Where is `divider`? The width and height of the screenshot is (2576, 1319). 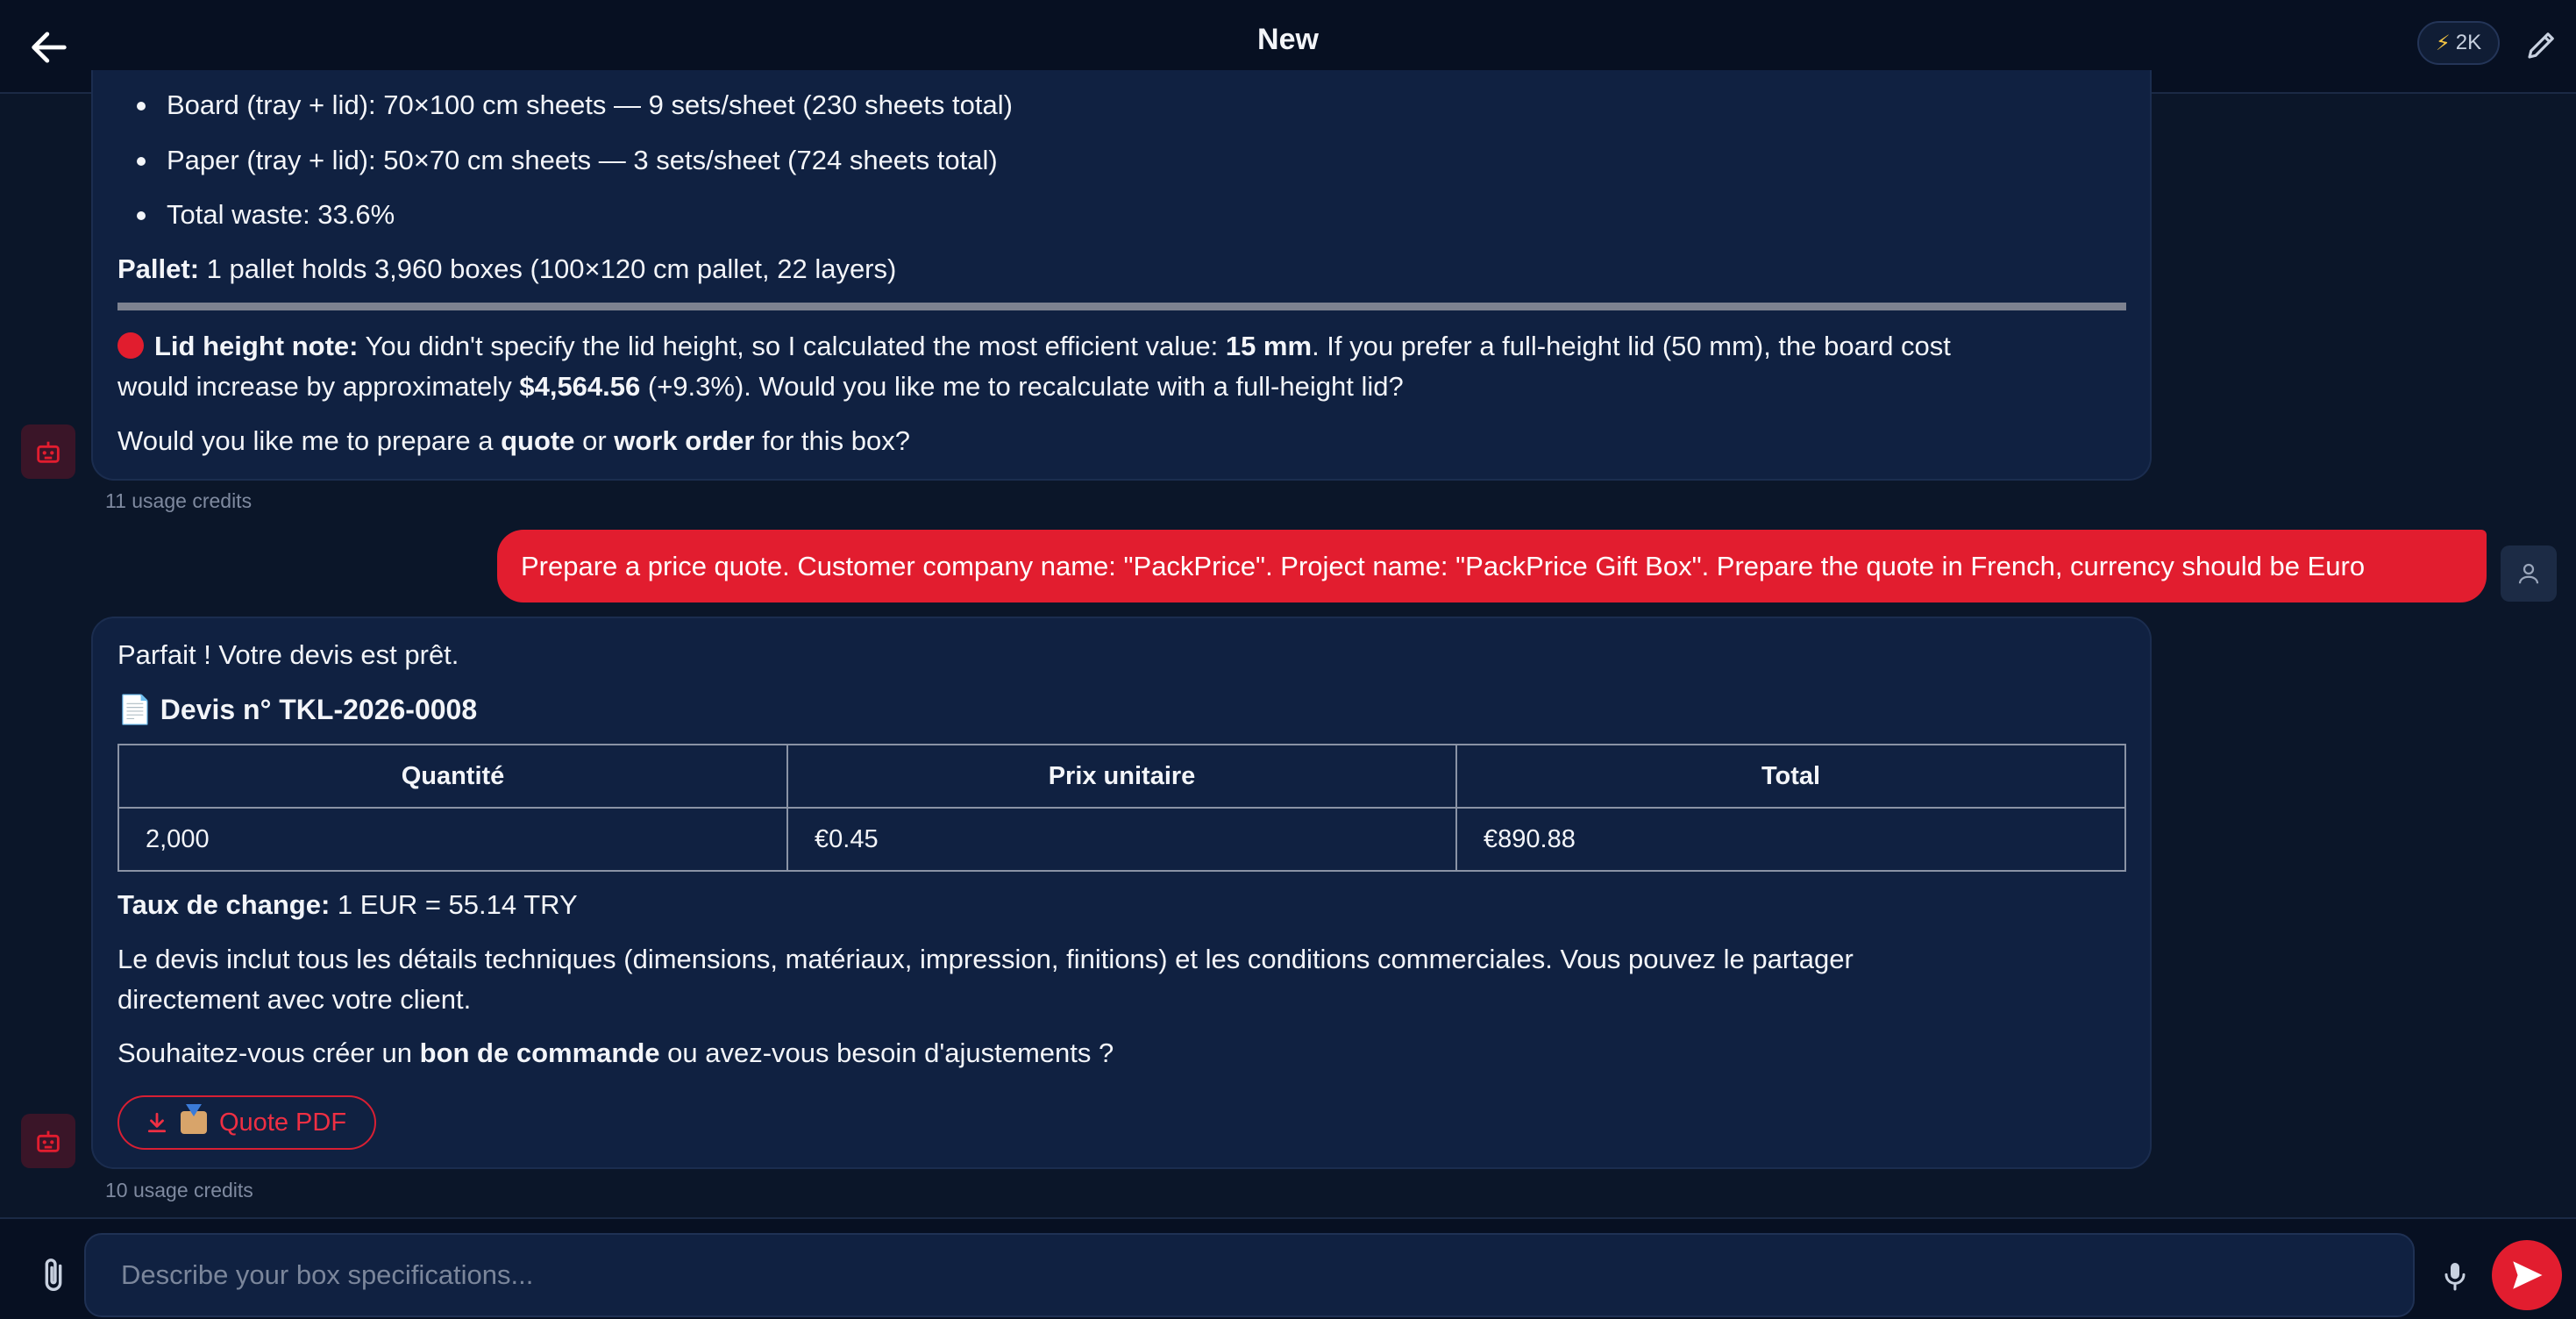
divider is located at coordinates (1121, 306).